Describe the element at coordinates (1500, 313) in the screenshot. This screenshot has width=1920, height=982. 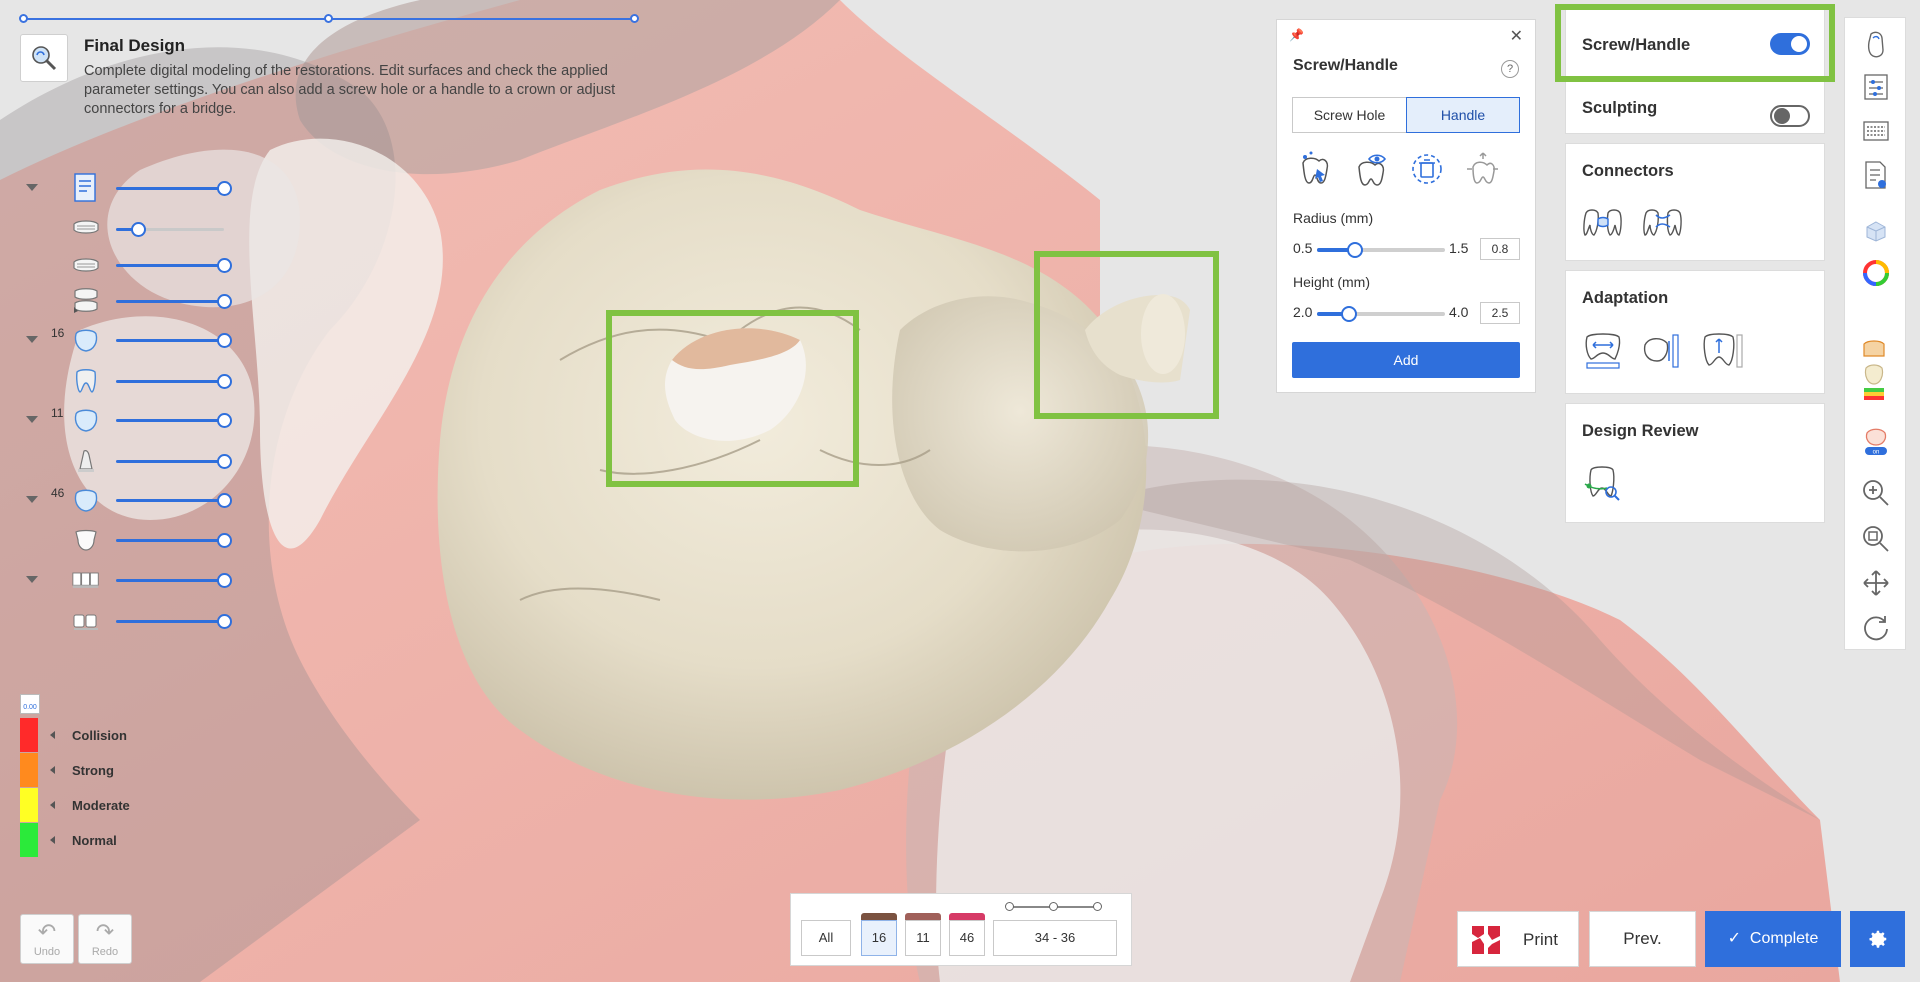
I see `height-input: 2.5` at that location.